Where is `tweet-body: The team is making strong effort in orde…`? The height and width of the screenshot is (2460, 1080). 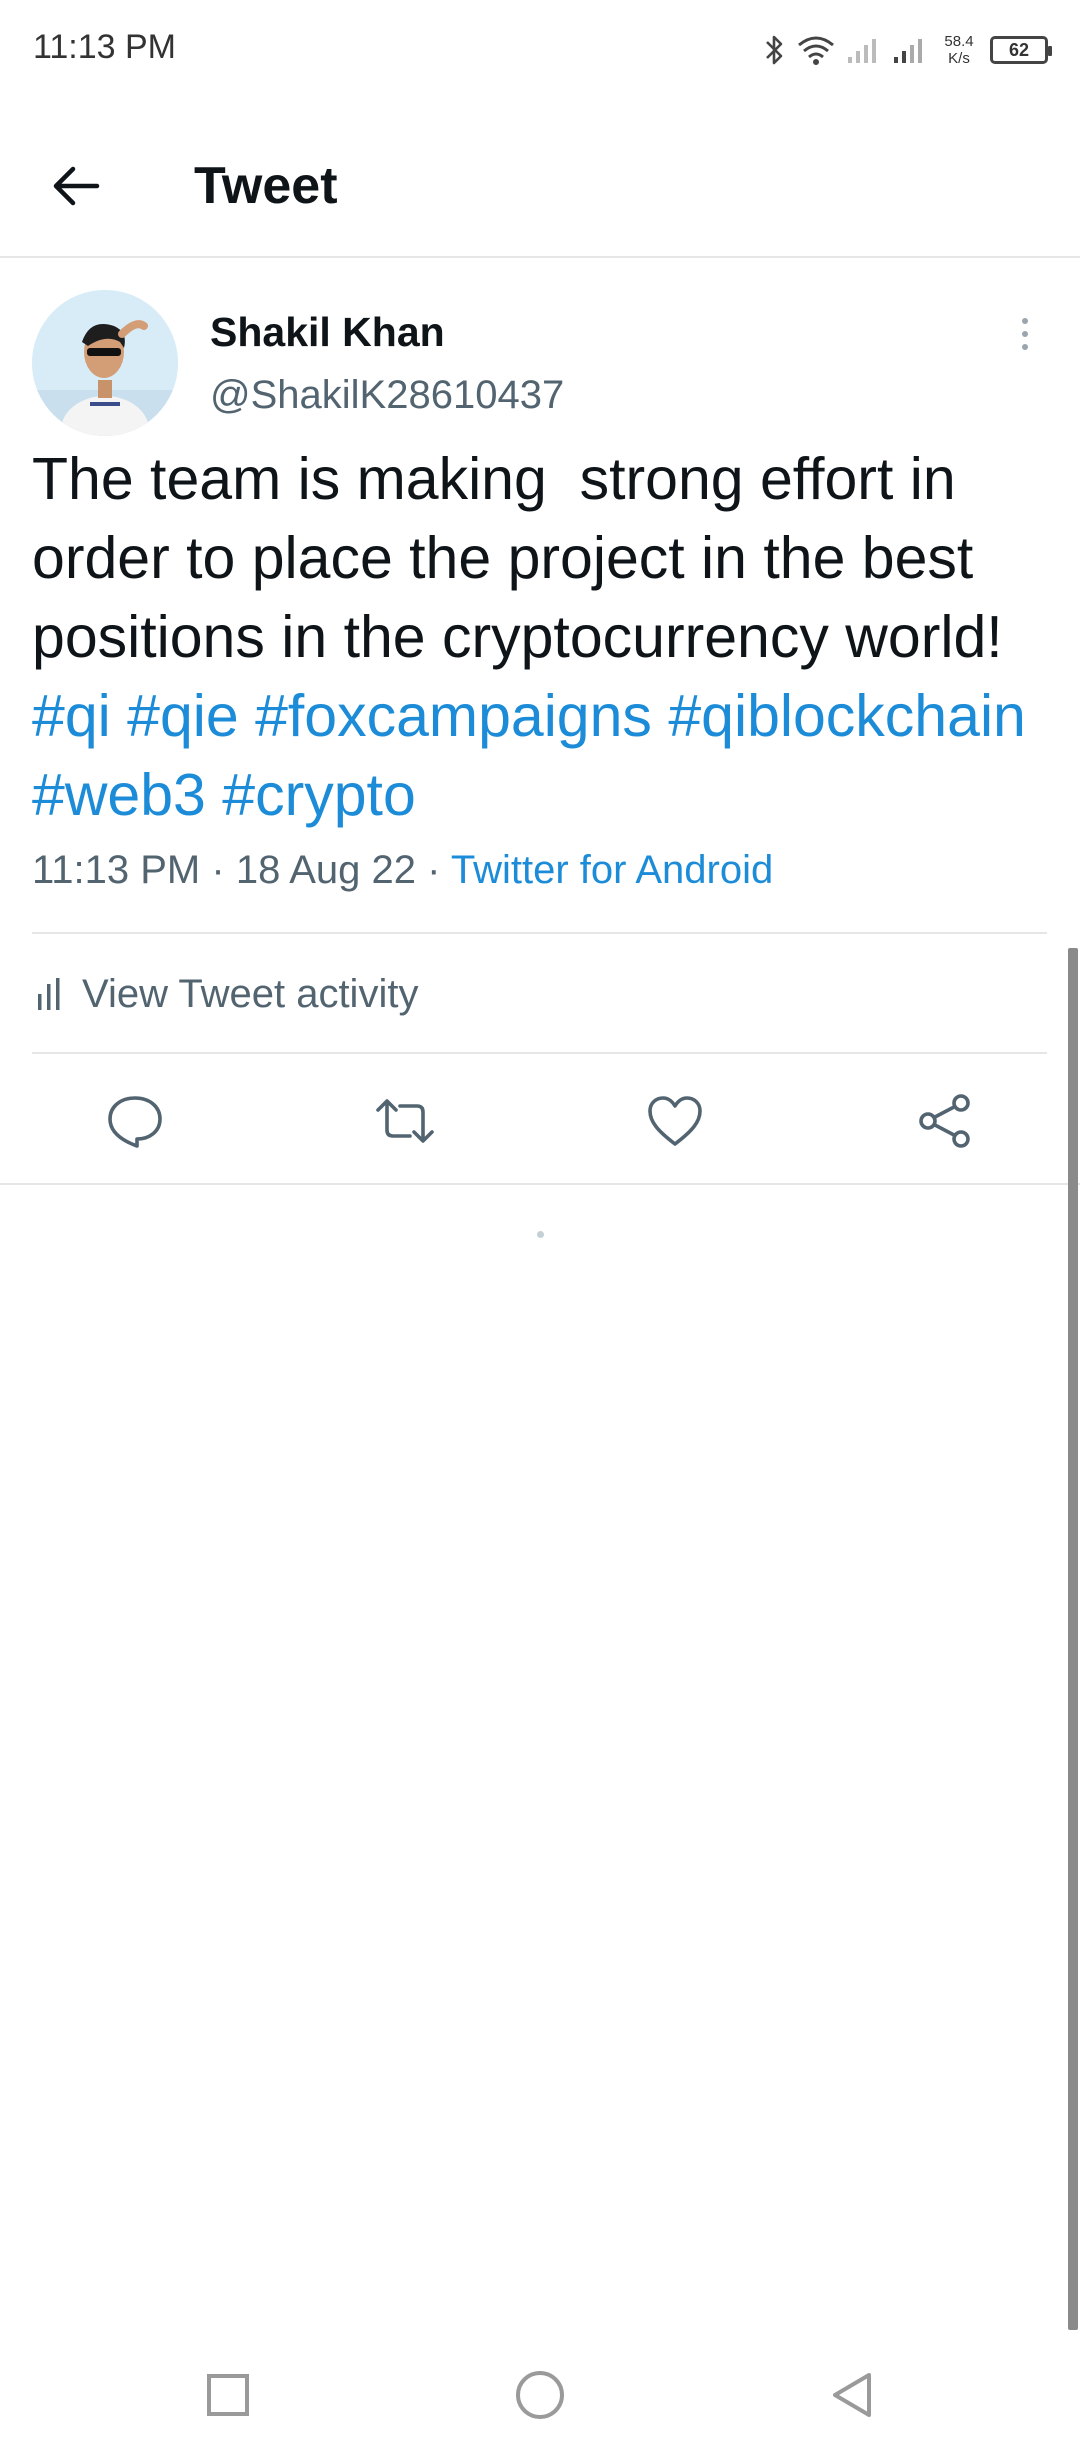 tweet-body: The team is making strong effort in orde… is located at coordinates (526, 558).